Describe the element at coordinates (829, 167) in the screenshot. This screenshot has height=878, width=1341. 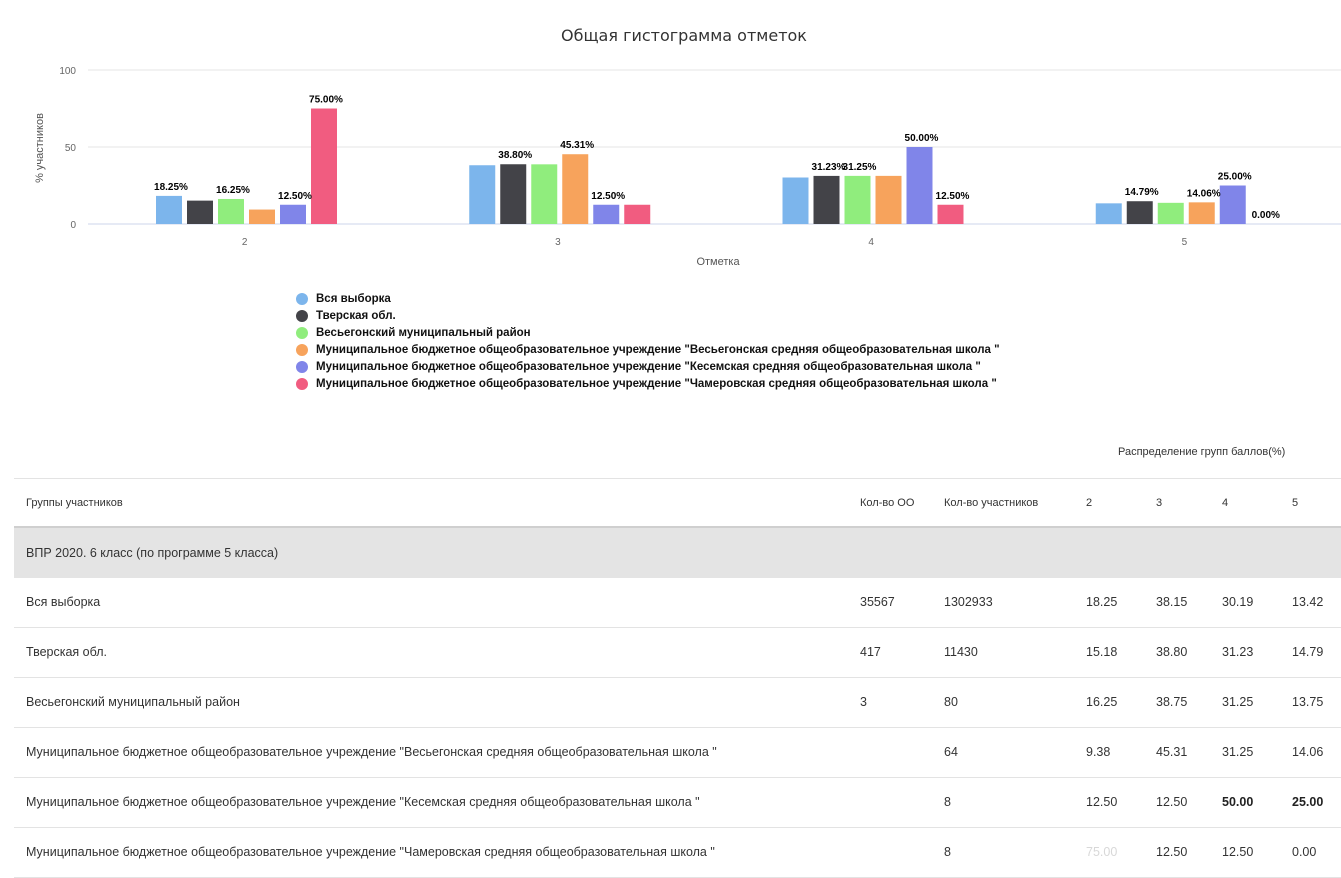
I see `data-label: 31.23%` at that location.